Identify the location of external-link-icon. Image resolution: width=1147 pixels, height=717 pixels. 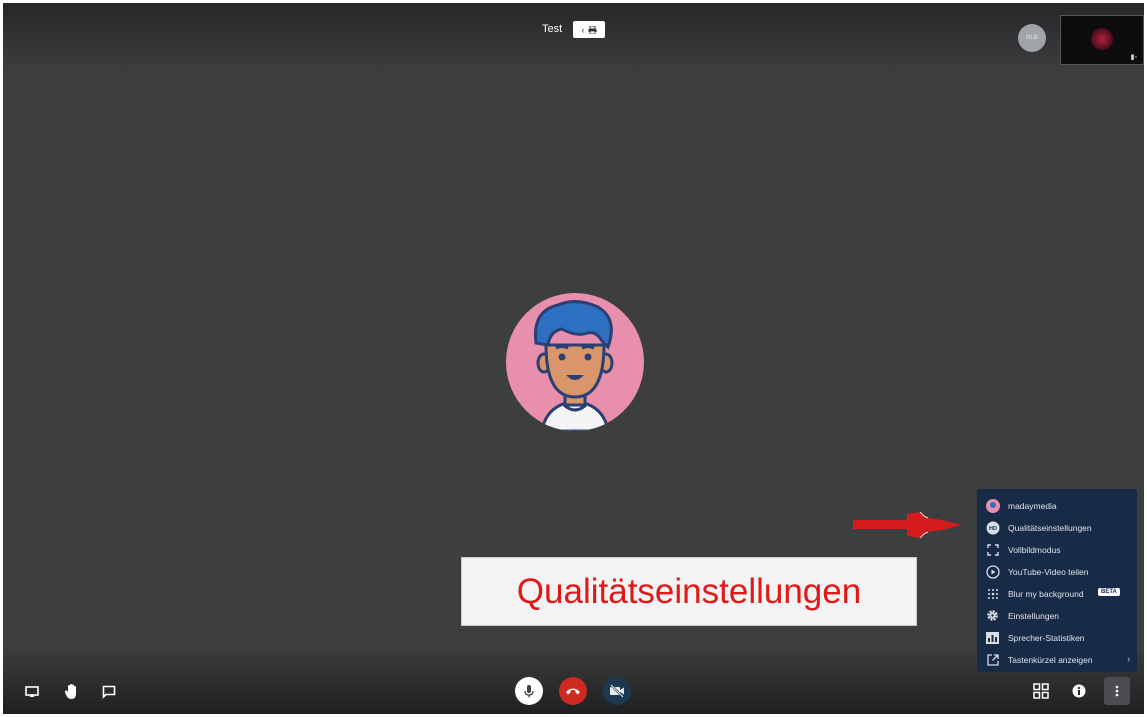
(992, 659).